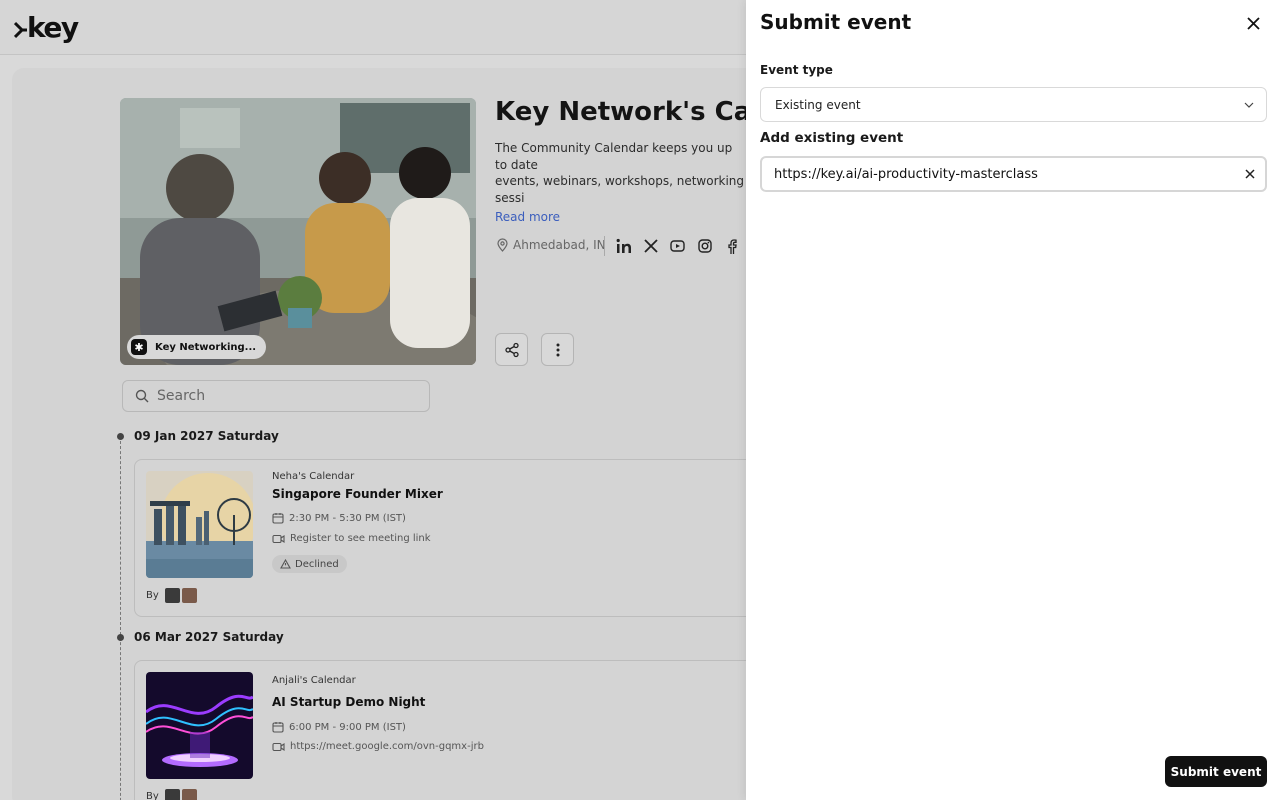 This screenshot has height=800, width=1280. Describe the element at coordinates (209, 637) in the screenshot. I see `event-date: 06 Mar 2027 Saturday` at that location.